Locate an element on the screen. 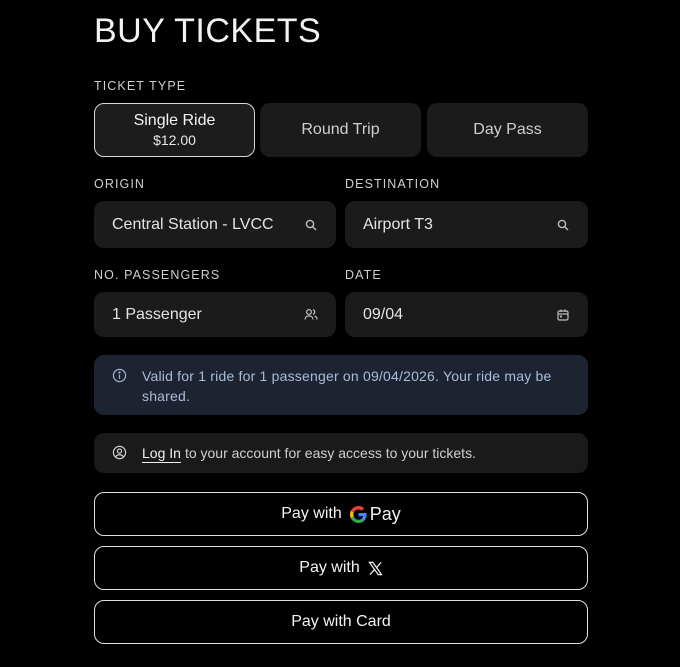  pay-with-x-button: Pay with is located at coordinates (341, 568).